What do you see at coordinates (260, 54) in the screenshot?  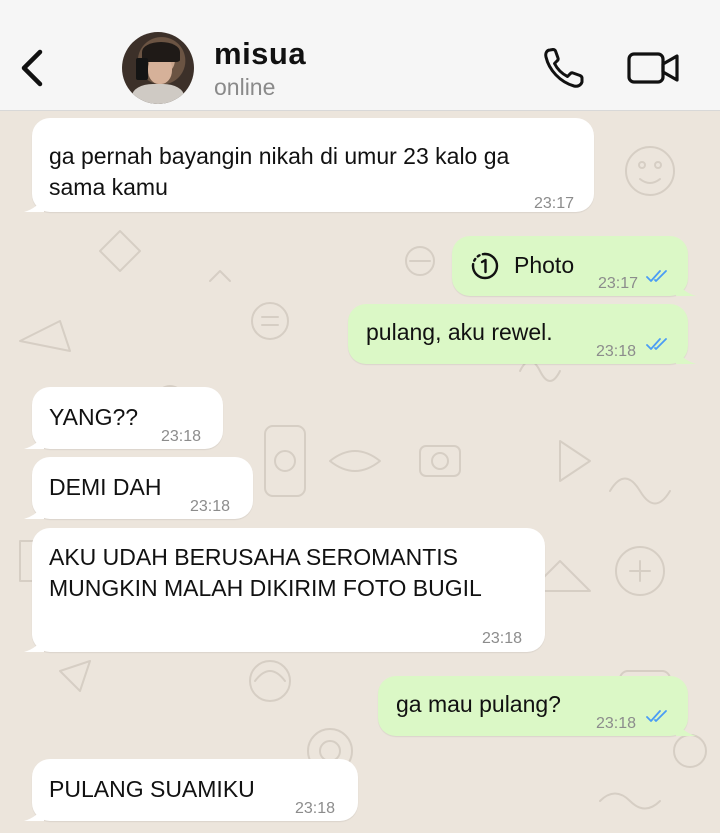 I see `contact-name: misua` at bounding box center [260, 54].